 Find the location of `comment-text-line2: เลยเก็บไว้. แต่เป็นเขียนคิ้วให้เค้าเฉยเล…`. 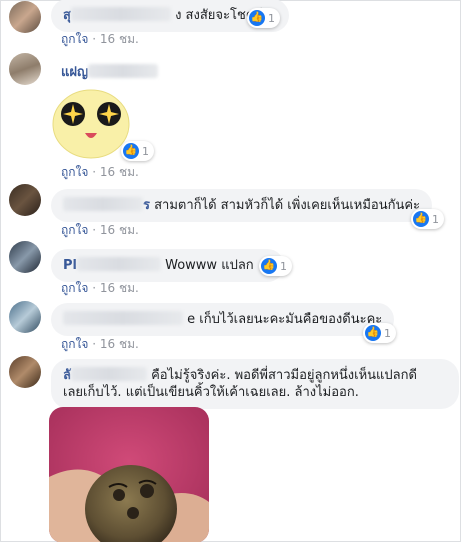

comment-text-line2: เลยเก็บไว้. แต่เป็นเขียนคิ้วให้เค้าเฉยเล… is located at coordinates (211, 392).